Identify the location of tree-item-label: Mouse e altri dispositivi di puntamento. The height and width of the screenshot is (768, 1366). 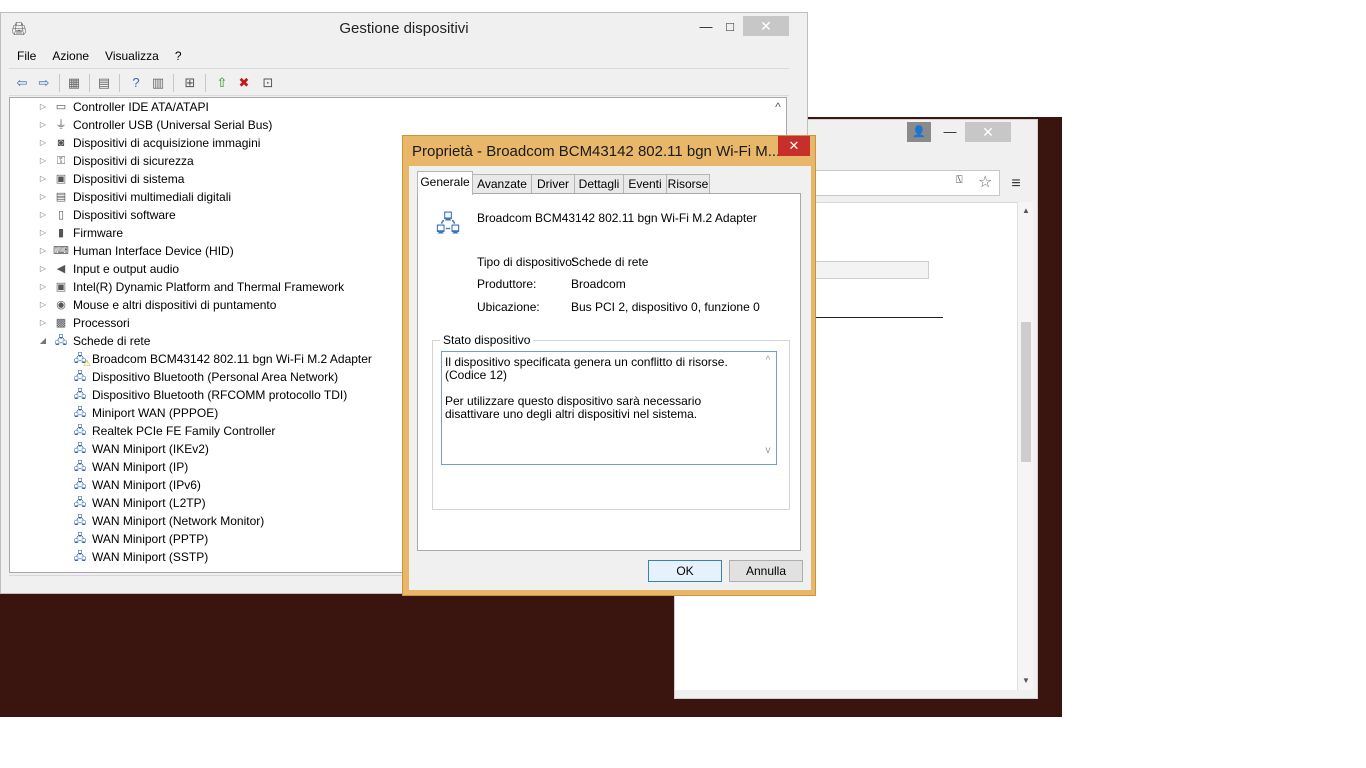
(175, 305).